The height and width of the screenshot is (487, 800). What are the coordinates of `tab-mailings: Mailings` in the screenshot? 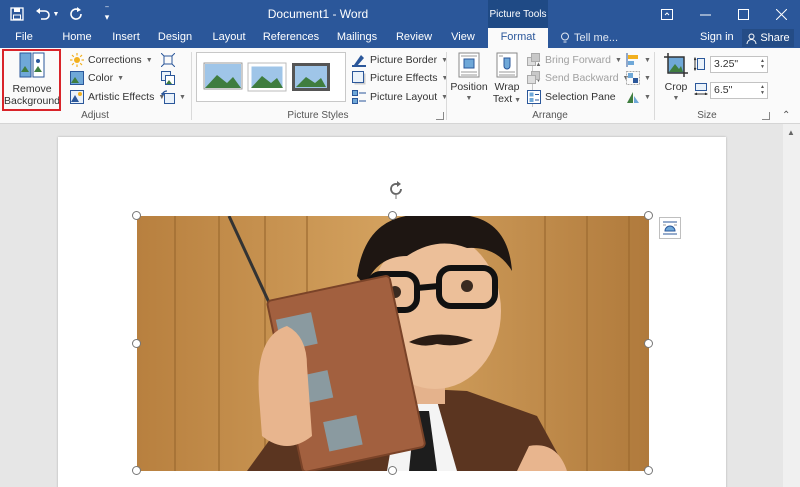 It's located at (357, 38).